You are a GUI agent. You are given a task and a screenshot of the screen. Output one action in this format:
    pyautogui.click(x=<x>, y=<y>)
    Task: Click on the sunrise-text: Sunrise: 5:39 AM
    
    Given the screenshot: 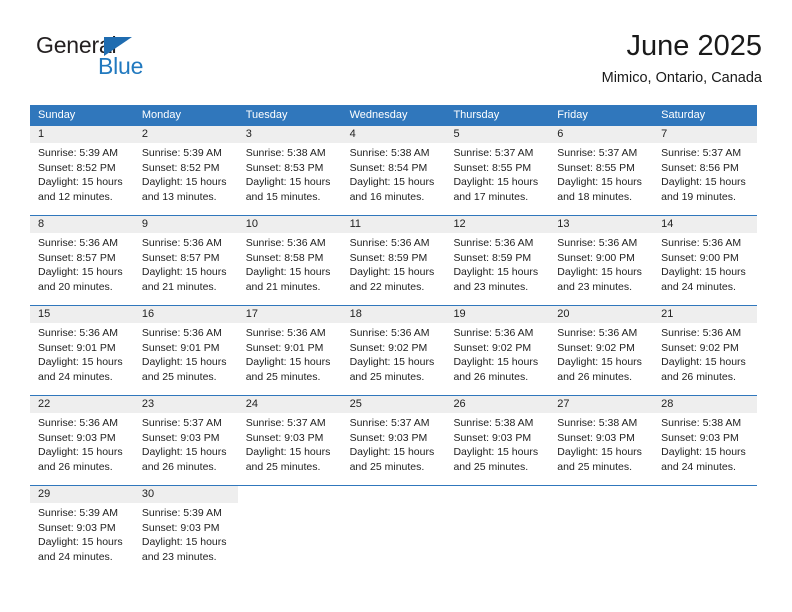 What is the action you would take?
    pyautogui.click(x=181, y=513)
    